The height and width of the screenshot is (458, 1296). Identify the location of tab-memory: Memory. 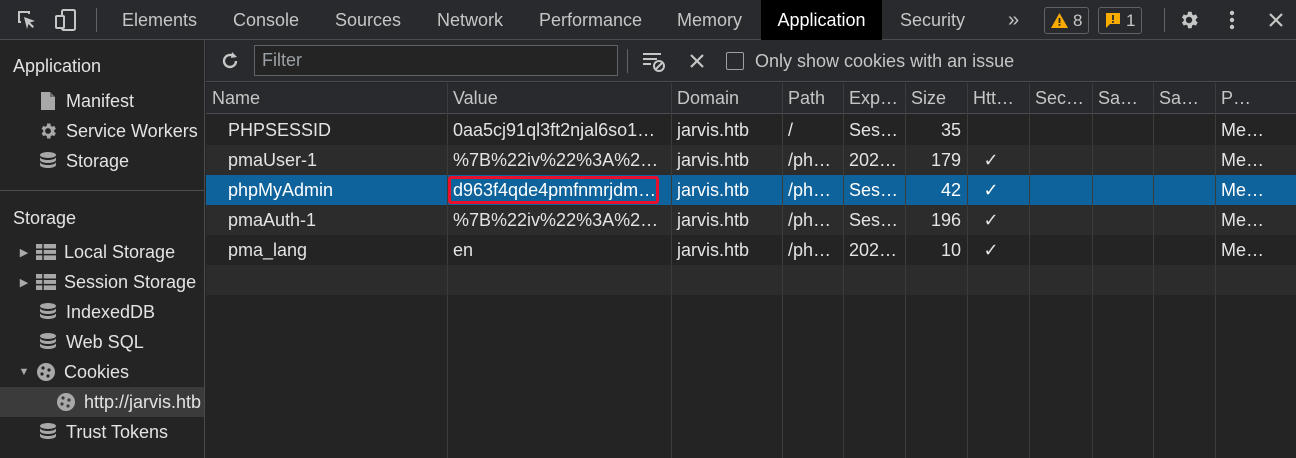
(709, 20).